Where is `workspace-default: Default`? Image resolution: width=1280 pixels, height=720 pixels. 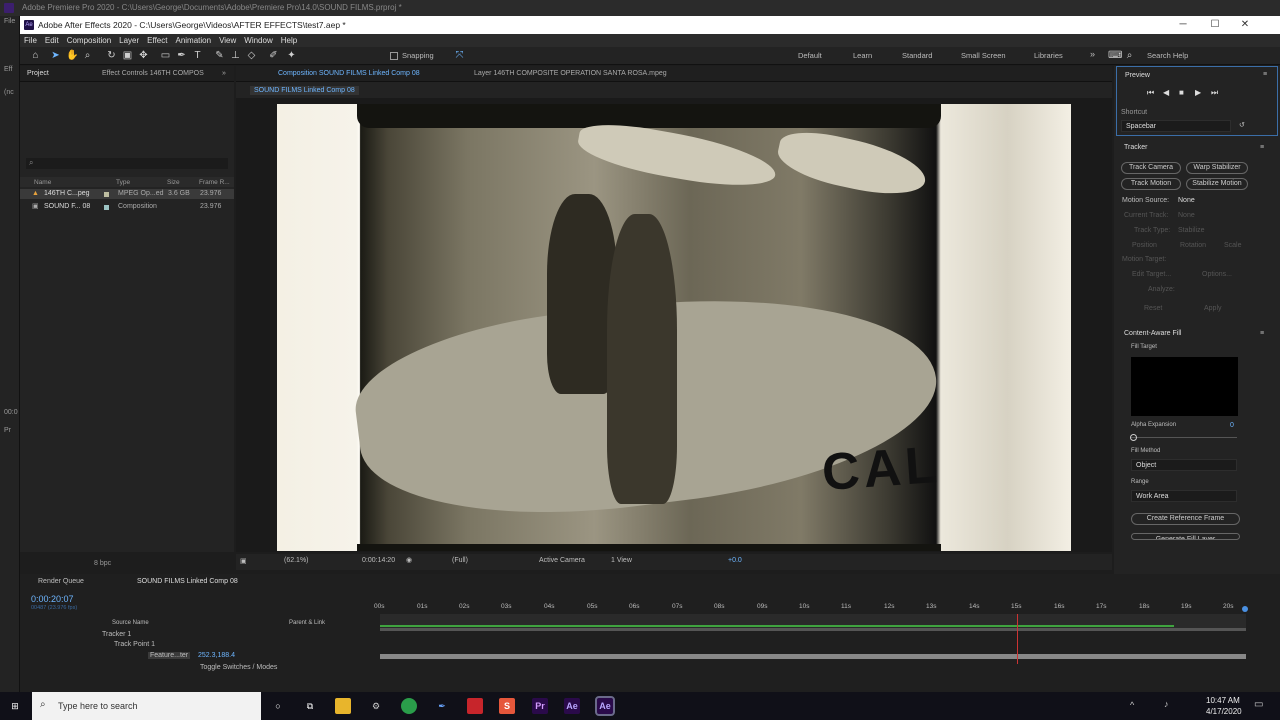
workspace-default: Default is located at coordinates (810, 55).